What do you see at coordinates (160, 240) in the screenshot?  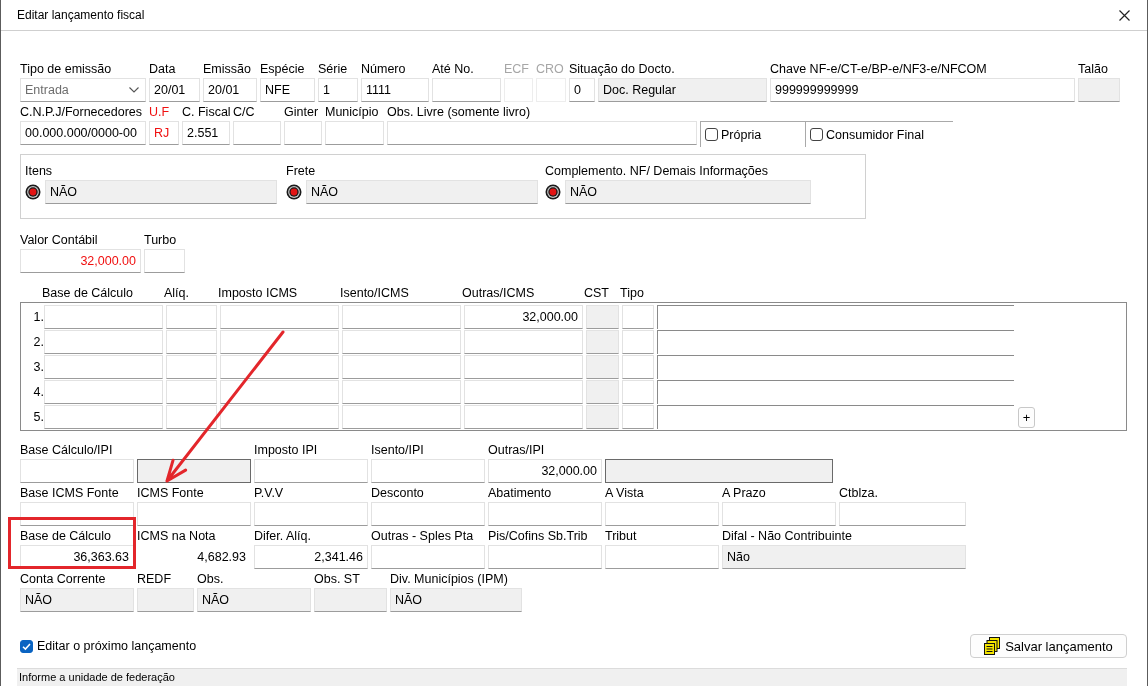 I see `field-label: Turbo` at bounding box center [160, 240].